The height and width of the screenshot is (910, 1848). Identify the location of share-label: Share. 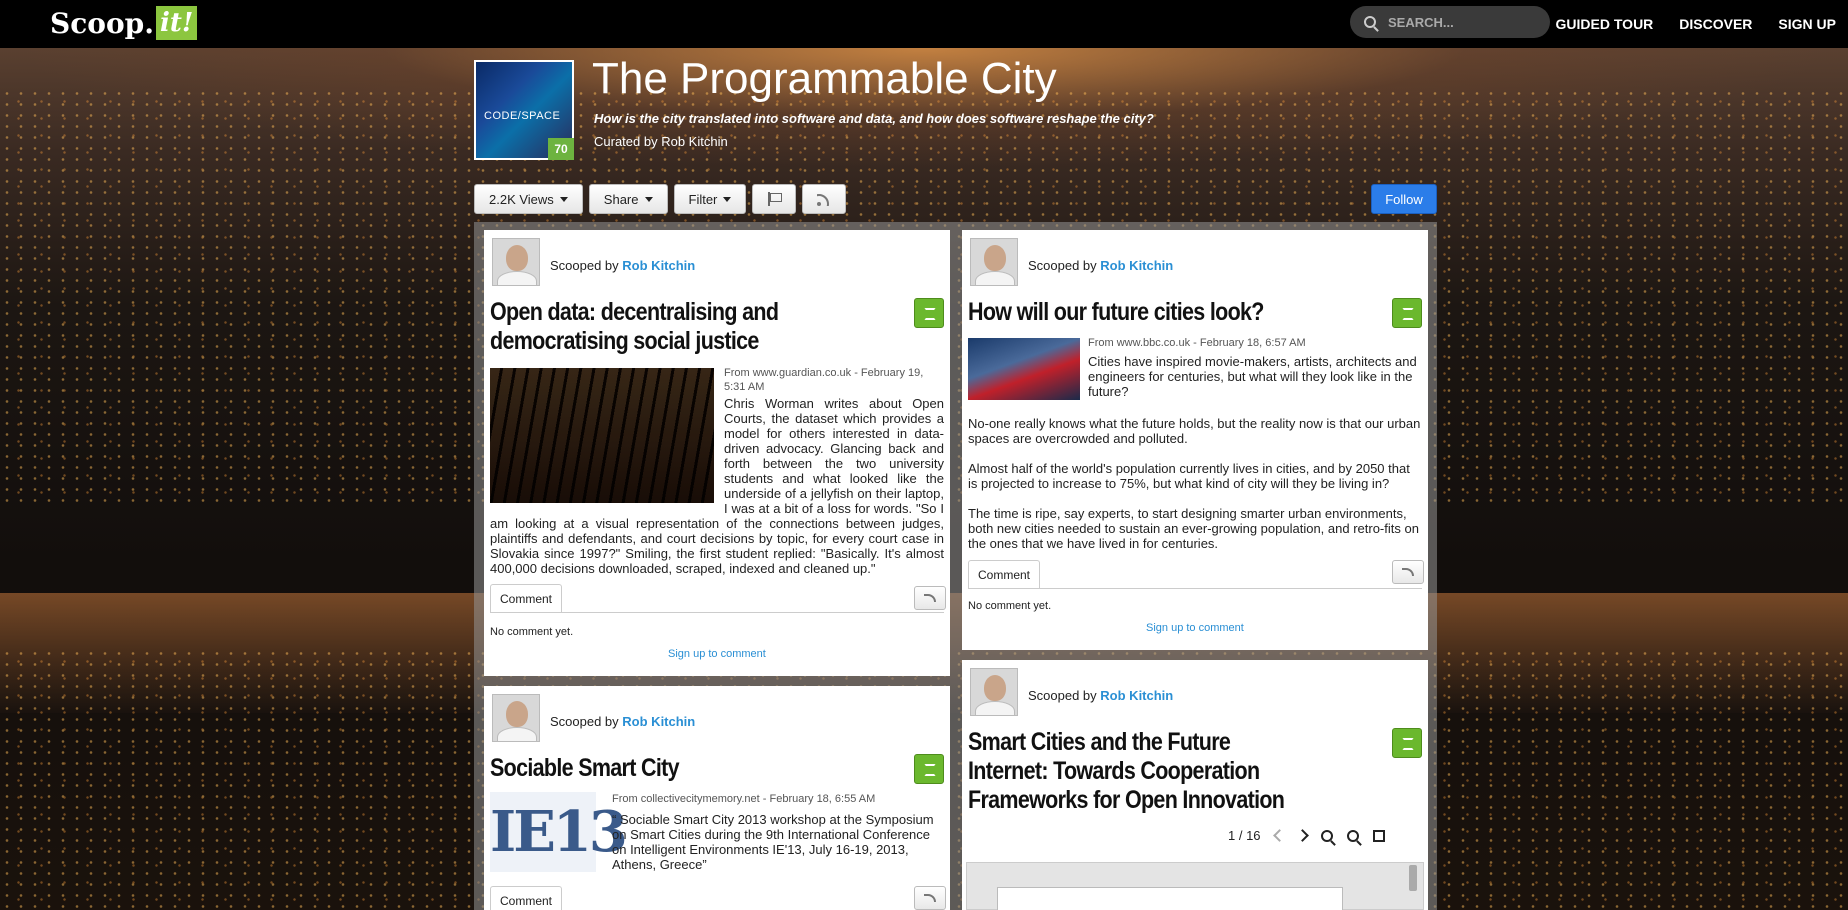
(621, 199).